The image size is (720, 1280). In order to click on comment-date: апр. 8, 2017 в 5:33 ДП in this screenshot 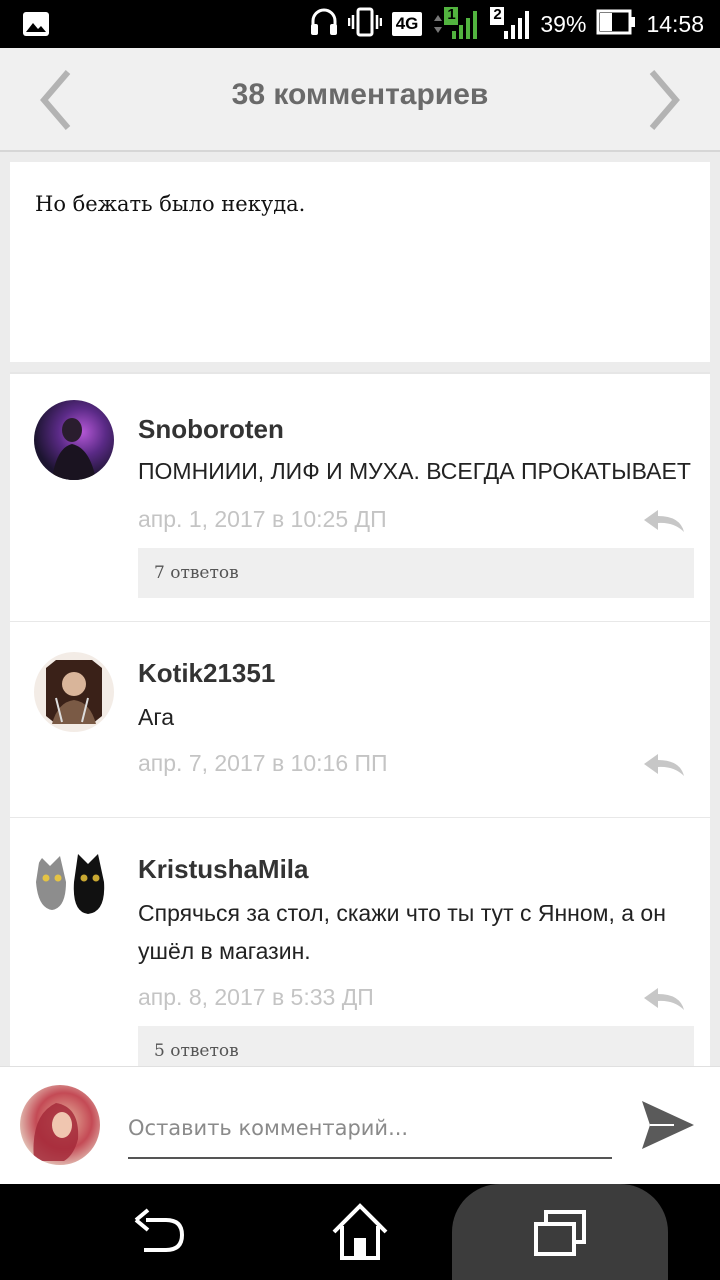, I will do `click(256, 997)`.